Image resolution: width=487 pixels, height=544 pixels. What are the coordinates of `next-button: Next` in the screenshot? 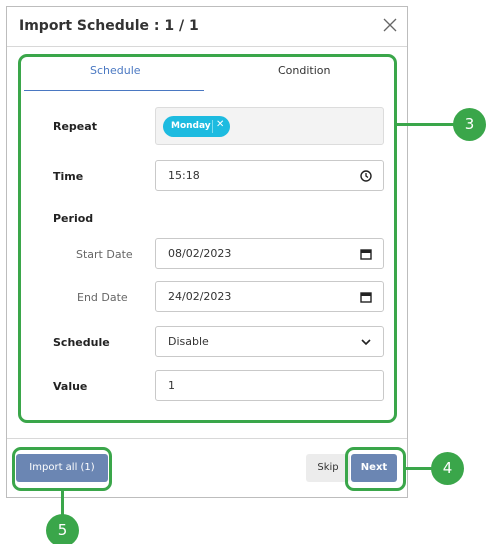 It's located at (374, 468).